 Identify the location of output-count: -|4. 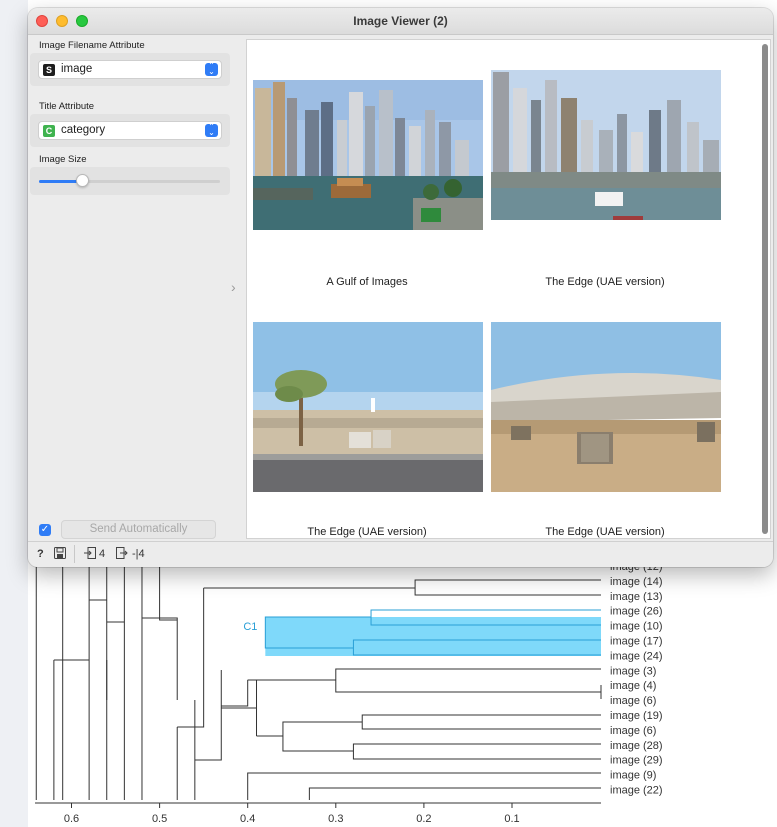
(138, 554).